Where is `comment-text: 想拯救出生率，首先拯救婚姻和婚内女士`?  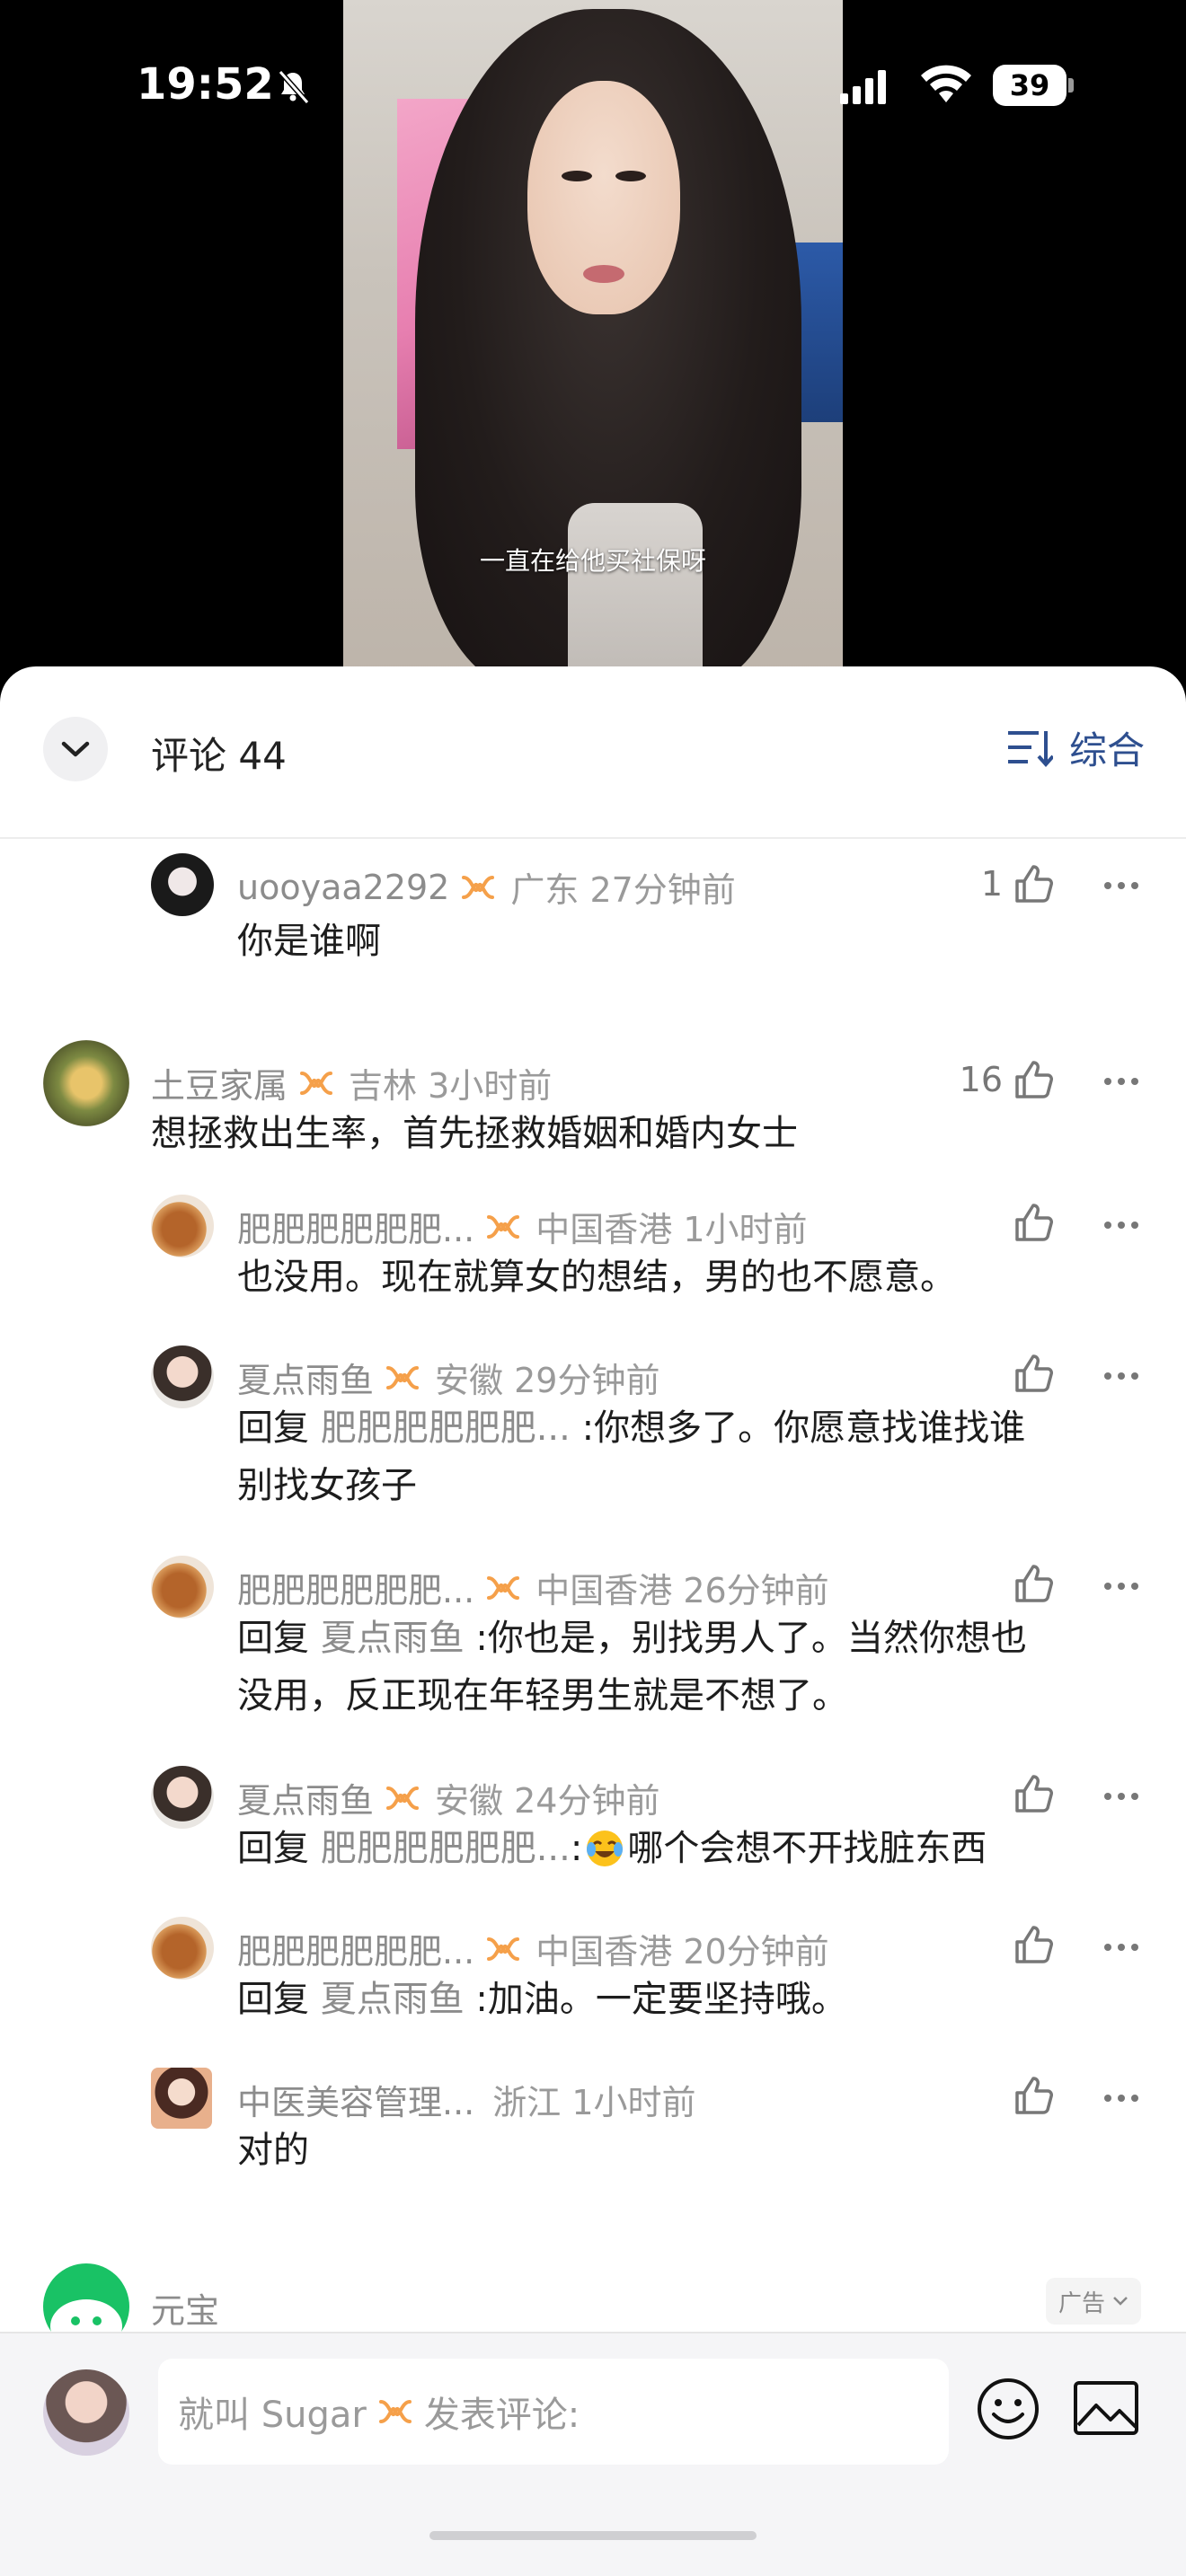 comment-text: 想拯救出生率，首先拯救婚姻和婚内女士 is located at coordinates (474, 1133).